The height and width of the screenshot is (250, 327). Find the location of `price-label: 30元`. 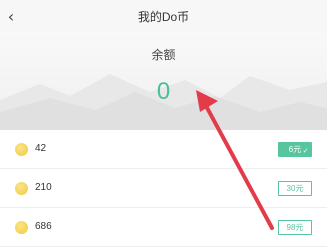

price-label: 30元 is located at coordinates (295, 188).